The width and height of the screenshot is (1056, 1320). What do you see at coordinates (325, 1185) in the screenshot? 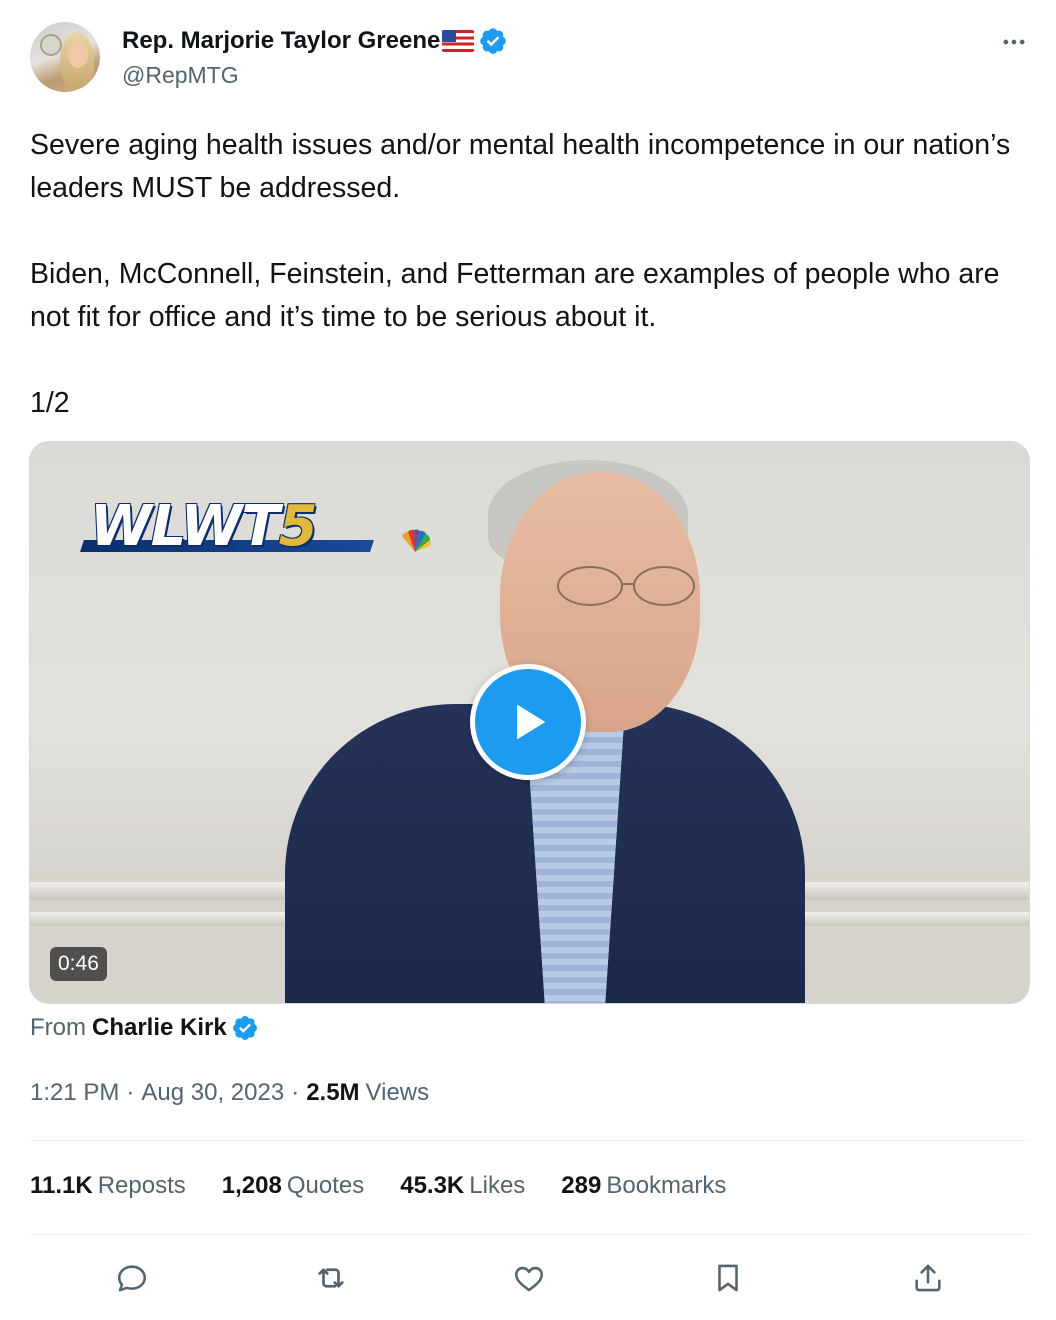
I see `stat-label: Quotes` at bounding box center [325, 1185].